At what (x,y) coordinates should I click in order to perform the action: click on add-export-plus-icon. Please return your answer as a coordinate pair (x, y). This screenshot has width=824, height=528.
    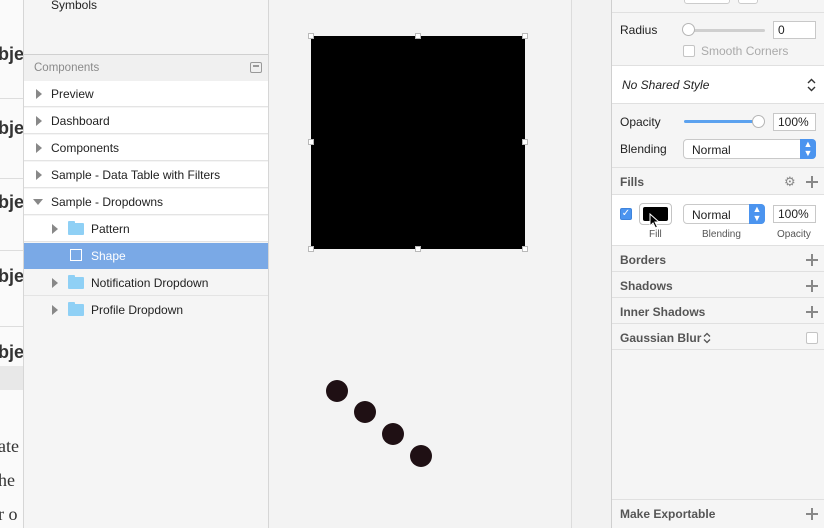
    Looking at the image, I should click on (812, 514).